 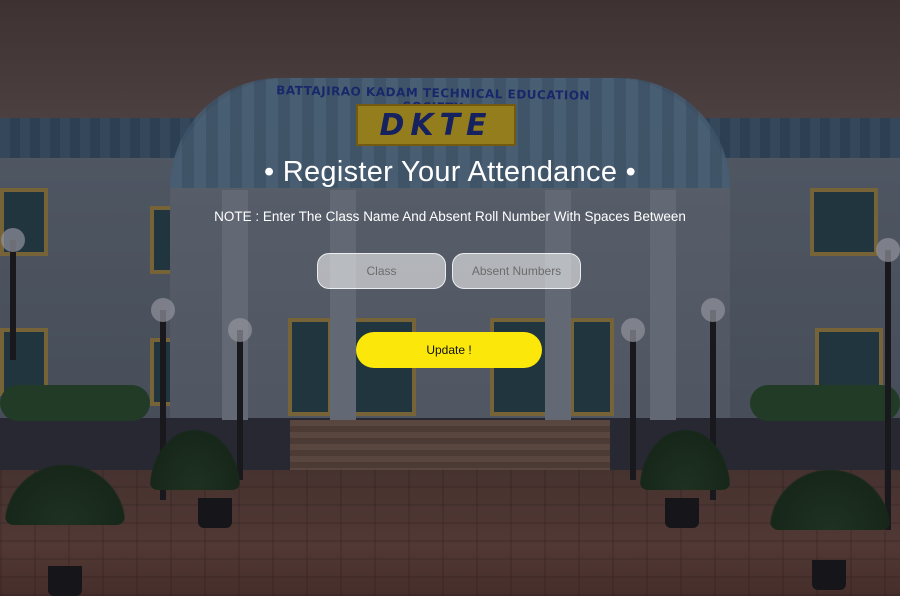 What do you see at coordinates (450, 172) in the screenshot?
I see `page-title: • Register Your Attendance •` at bounding box center [450, 172].